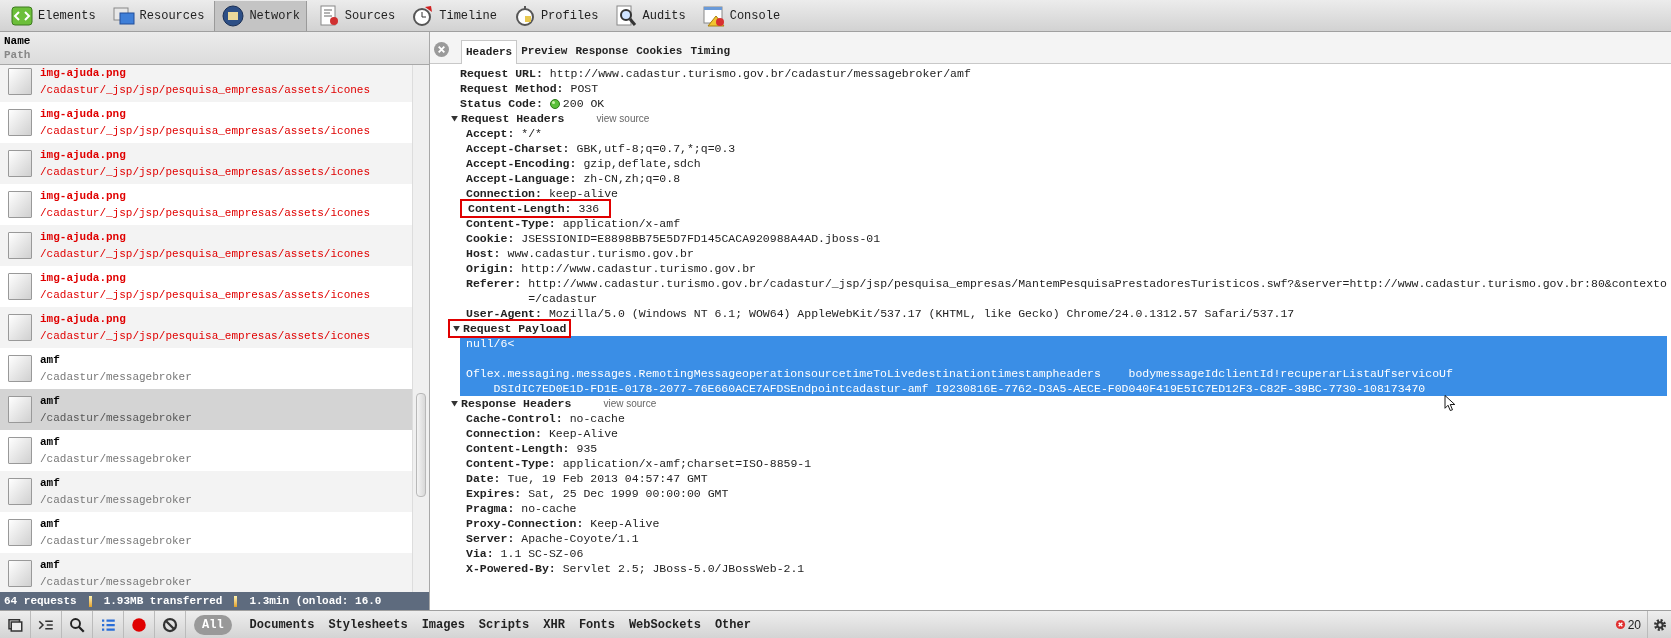 Image resolution: width=1671 pixels, height=638 pixels. Describe the element at coordinates (260, 15) in the screenshot. I see `panel-tab: Network` at that location.